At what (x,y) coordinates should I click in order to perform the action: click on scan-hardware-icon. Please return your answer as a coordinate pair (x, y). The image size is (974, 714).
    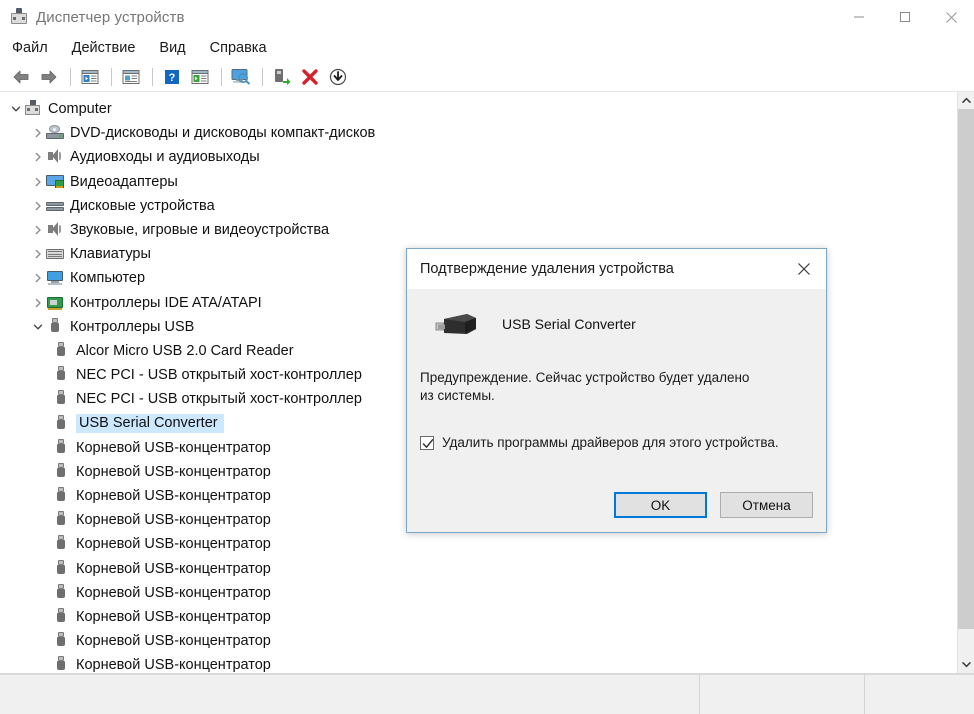
    Looking at the image, I should click on (241, 77).